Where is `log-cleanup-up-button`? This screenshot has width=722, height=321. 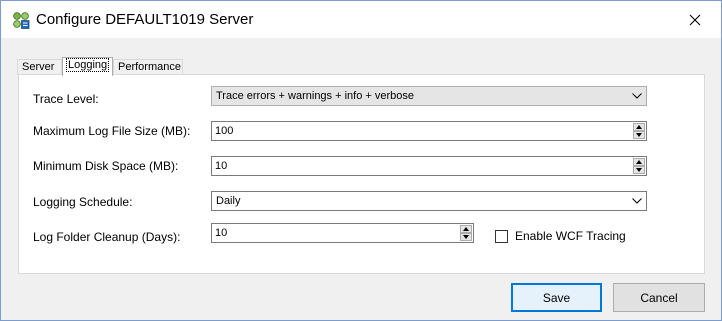 log-cleanup-up-button is located at coordinates (466, 229).